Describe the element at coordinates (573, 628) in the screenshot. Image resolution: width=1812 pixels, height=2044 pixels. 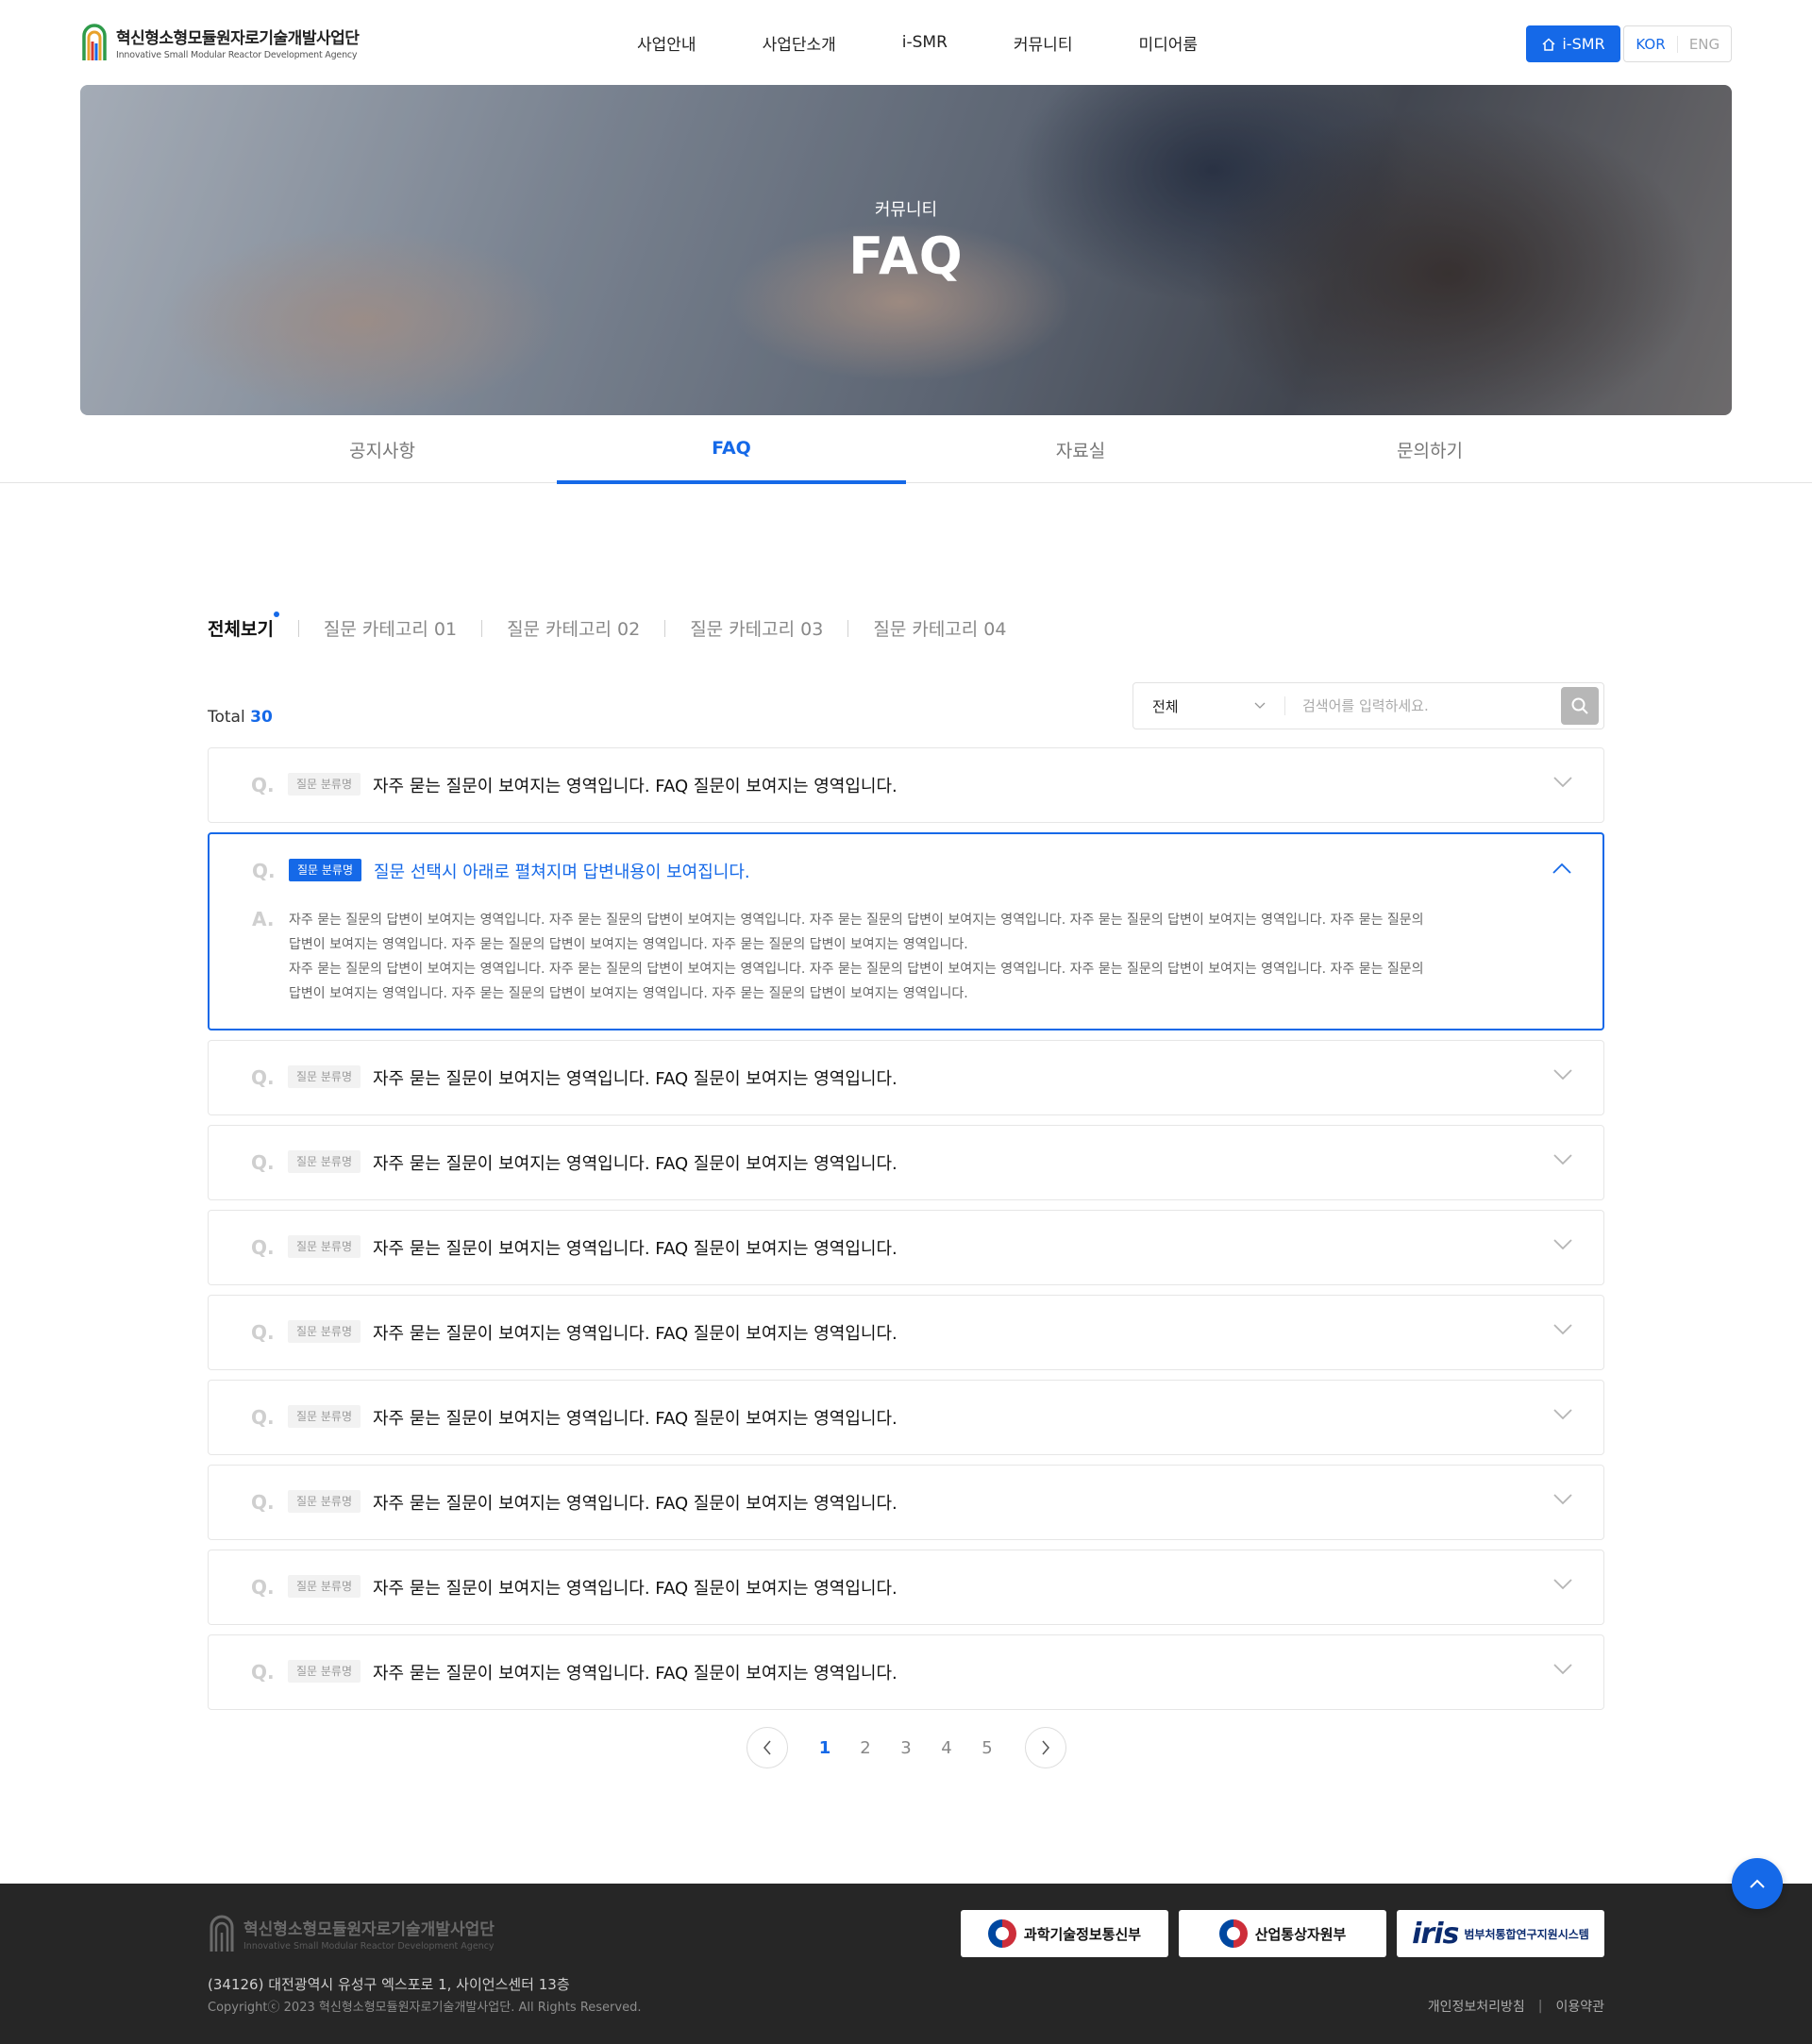
I see `category-02: 질문 카테고리 02` at that location.